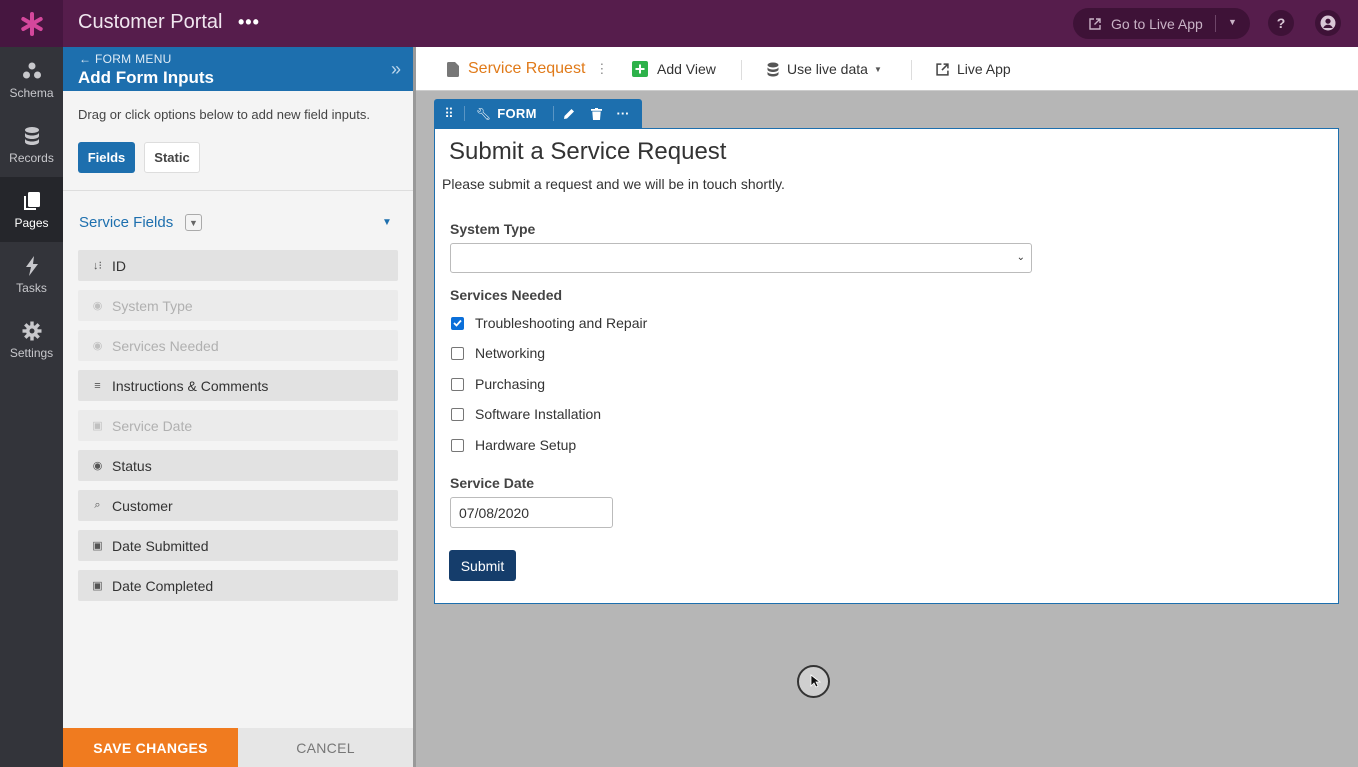 This screenshot has width=1358, height=767. What do you see at coordinates (824, 69) in the screenshot?
I see `use-live-data-dropdown: Use live data ▼` at bounding box center [824, 69].